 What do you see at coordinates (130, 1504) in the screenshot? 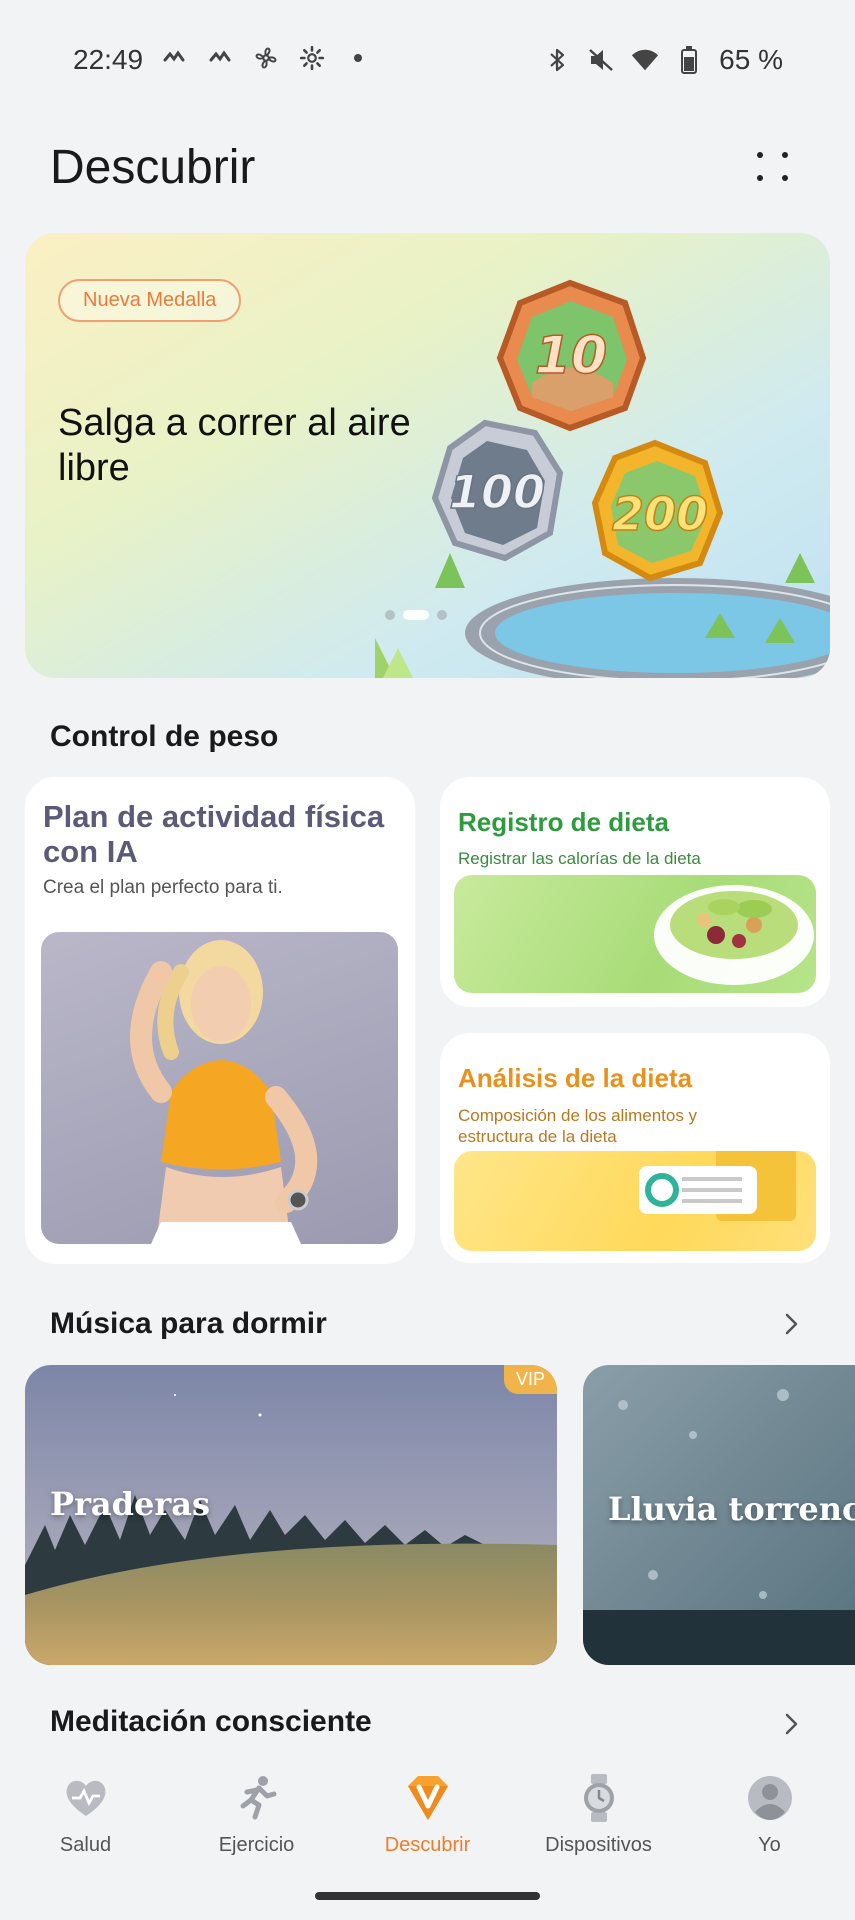
I see `music-item-label: Praderas` at bounding box center [130, 1504].